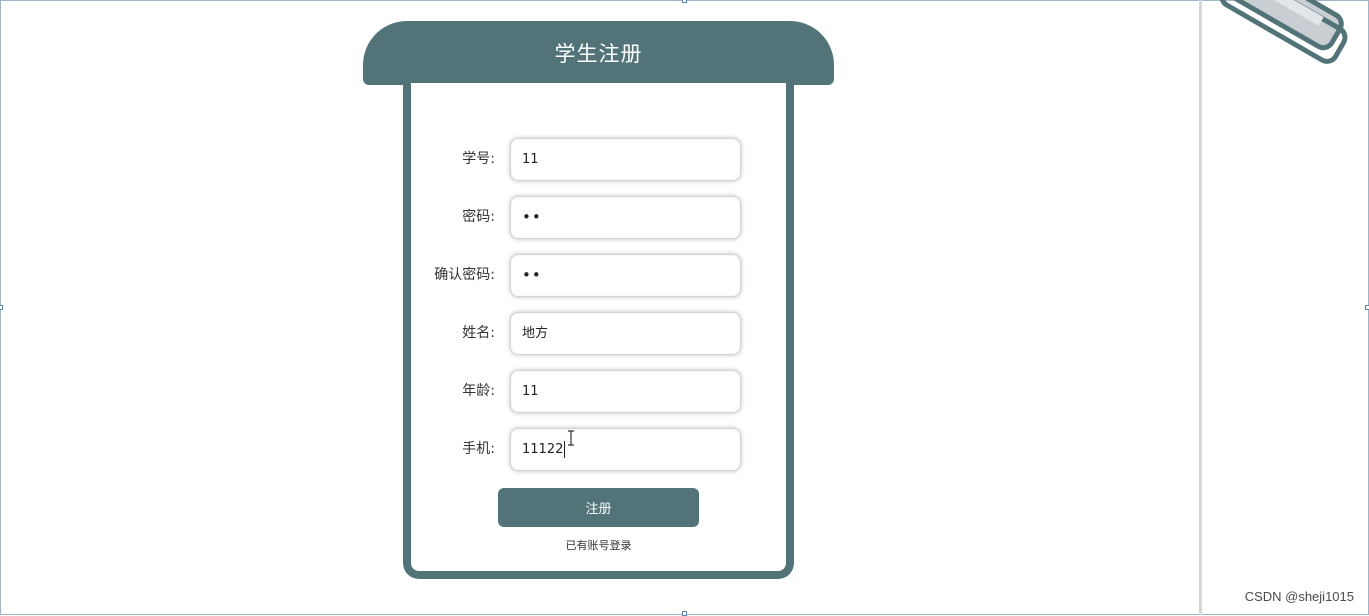 This screenshot has width=1369, height=616. What do you see at coordinates (478, 333) in the screenshot?
I see `name-label: 姓名:` at bounding box center [478, 333].